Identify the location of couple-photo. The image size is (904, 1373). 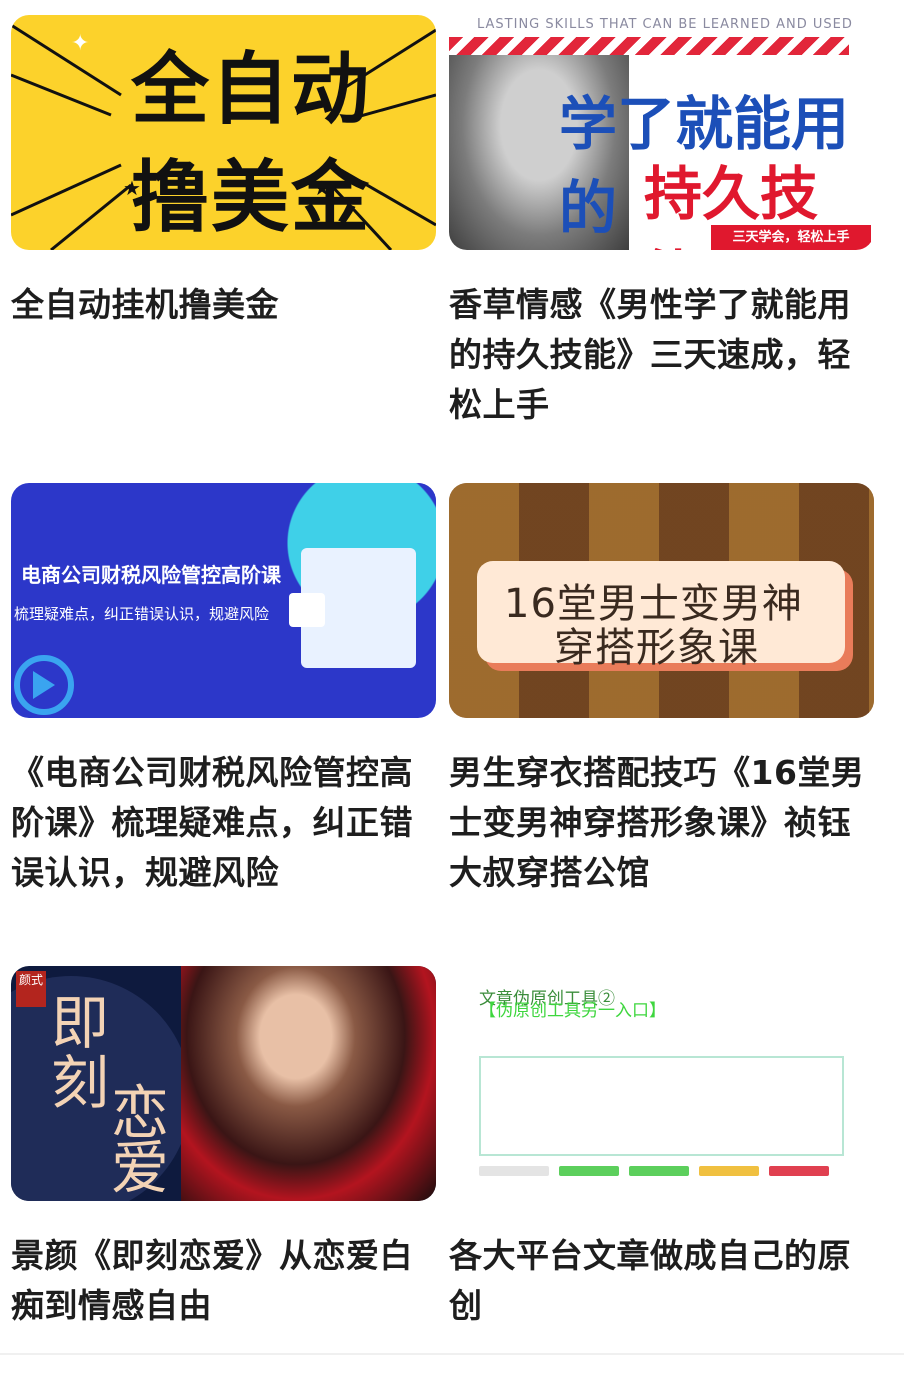
(308, 1083).